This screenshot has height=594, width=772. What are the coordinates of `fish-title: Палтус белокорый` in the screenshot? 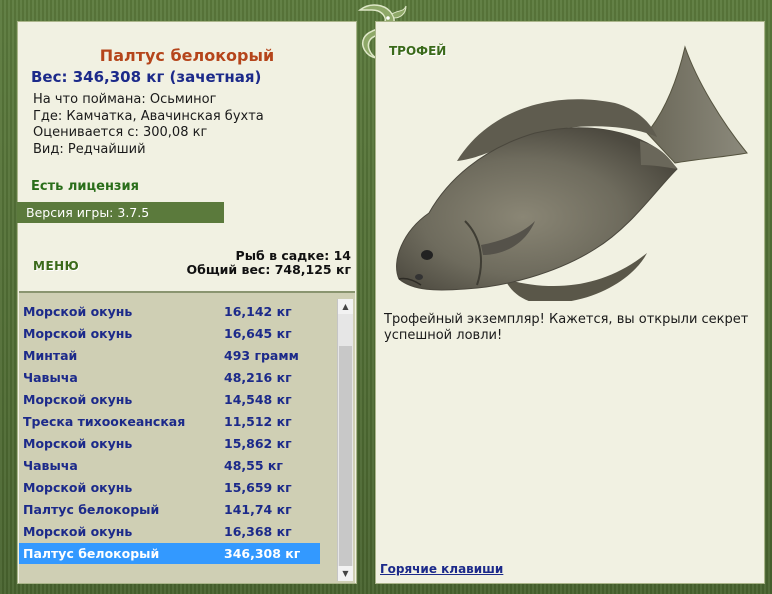 It's located at (187, 55).